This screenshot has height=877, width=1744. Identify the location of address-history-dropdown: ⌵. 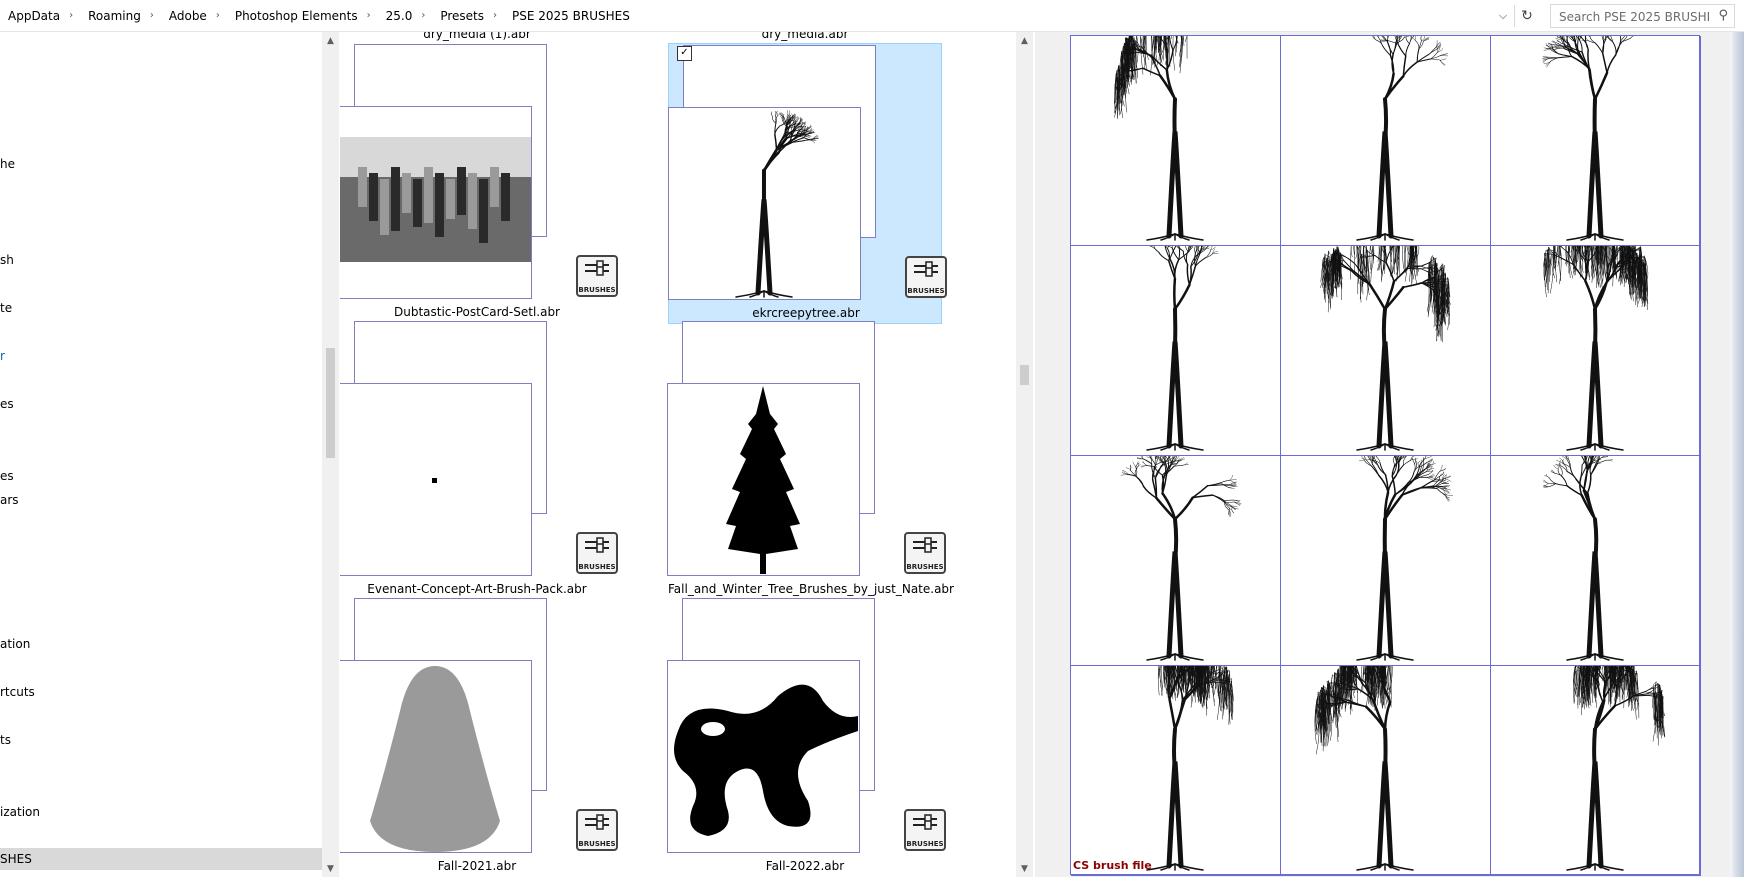
(1503, 16).